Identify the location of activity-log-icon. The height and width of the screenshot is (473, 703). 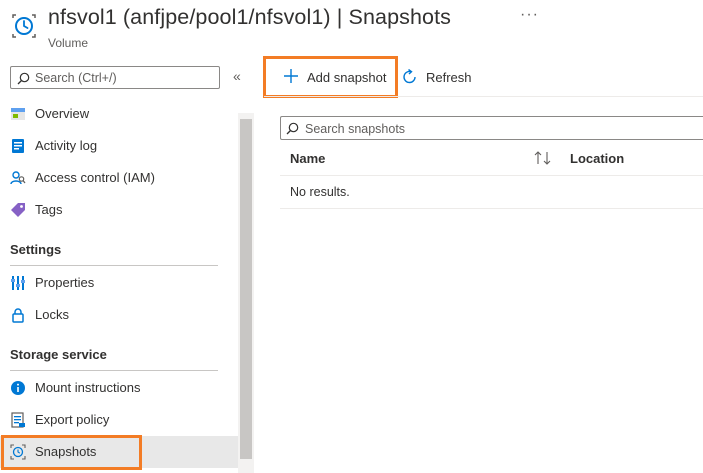
(18, 146).